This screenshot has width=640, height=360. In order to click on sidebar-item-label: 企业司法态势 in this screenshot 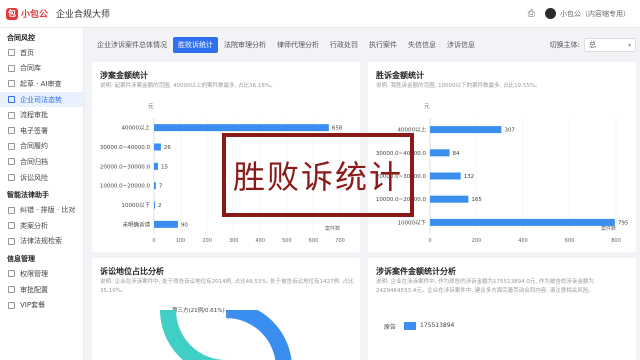, I will do `click(41, 99)`.